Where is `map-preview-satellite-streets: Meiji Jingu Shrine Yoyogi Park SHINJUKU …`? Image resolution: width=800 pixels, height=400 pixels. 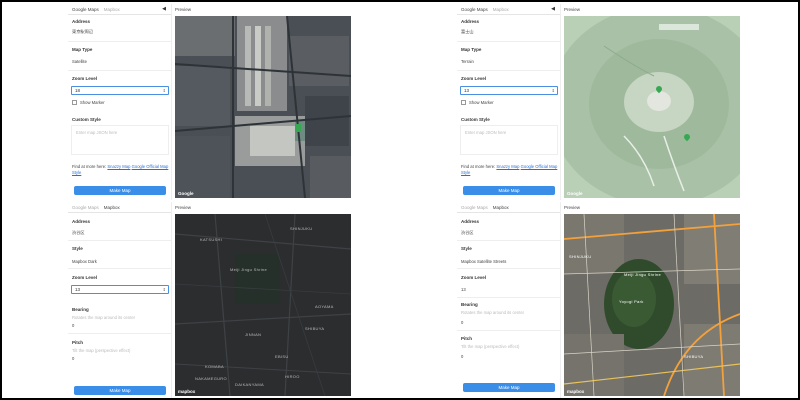
map-preview-satellite-streets: Meiji Jingu Shrine Yoyogi Park SHINJUKU … is located at coordinates (652, 305).